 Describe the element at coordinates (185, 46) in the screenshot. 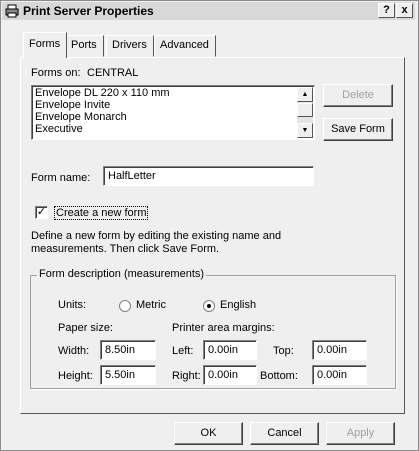

I see `tab-advanced: Advanced` at that location.